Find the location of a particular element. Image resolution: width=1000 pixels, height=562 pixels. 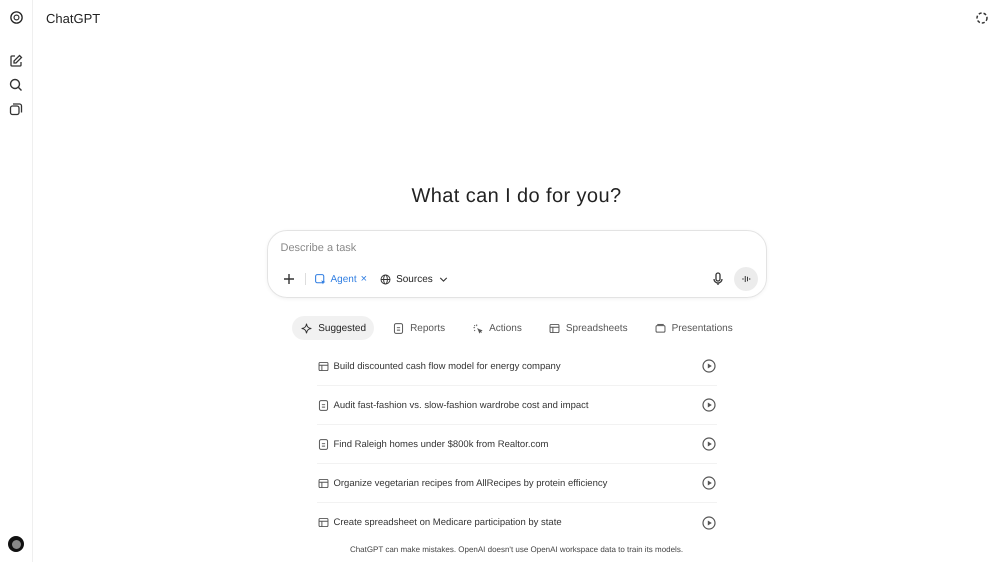

task-label: Find Raleigh homes under $800k from Realtor.com is located at coordinates (442, 444).